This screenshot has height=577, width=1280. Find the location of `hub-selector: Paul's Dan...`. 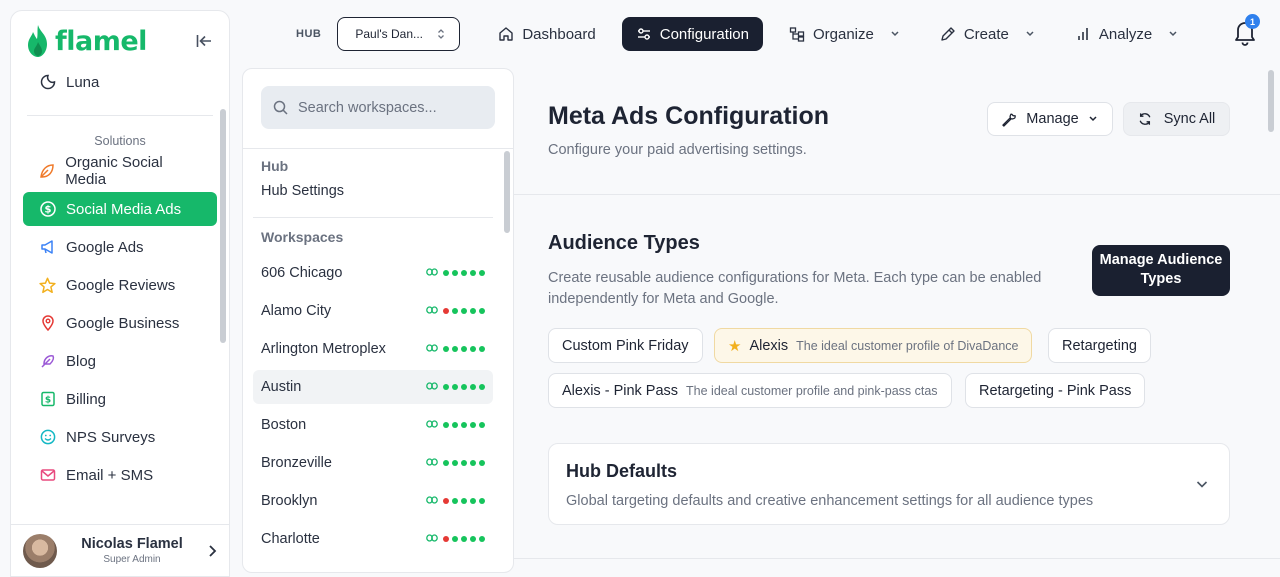

hub-selector: Paul's Dan... is located at coordinates (399, 34).